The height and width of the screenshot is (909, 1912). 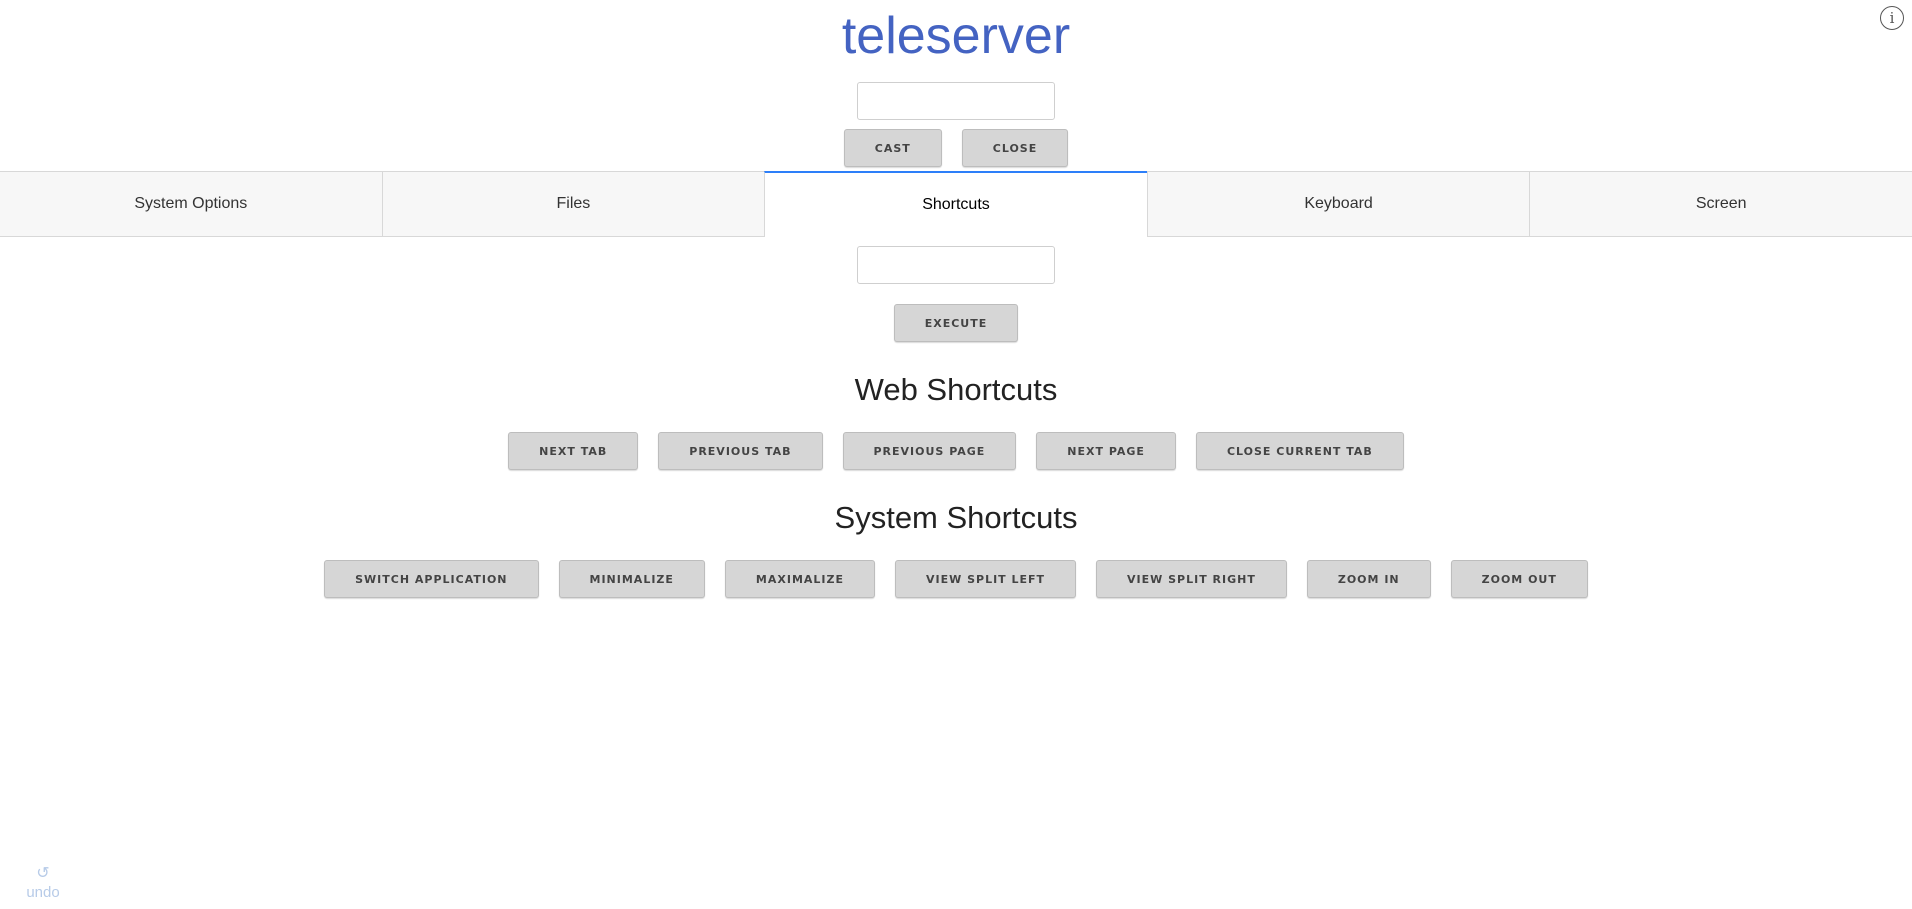 What do you see at coordinates (1338, 204) in the screenshot?
I see `tab-keyboard: Keyboard` at bounding box center [1338, 204].